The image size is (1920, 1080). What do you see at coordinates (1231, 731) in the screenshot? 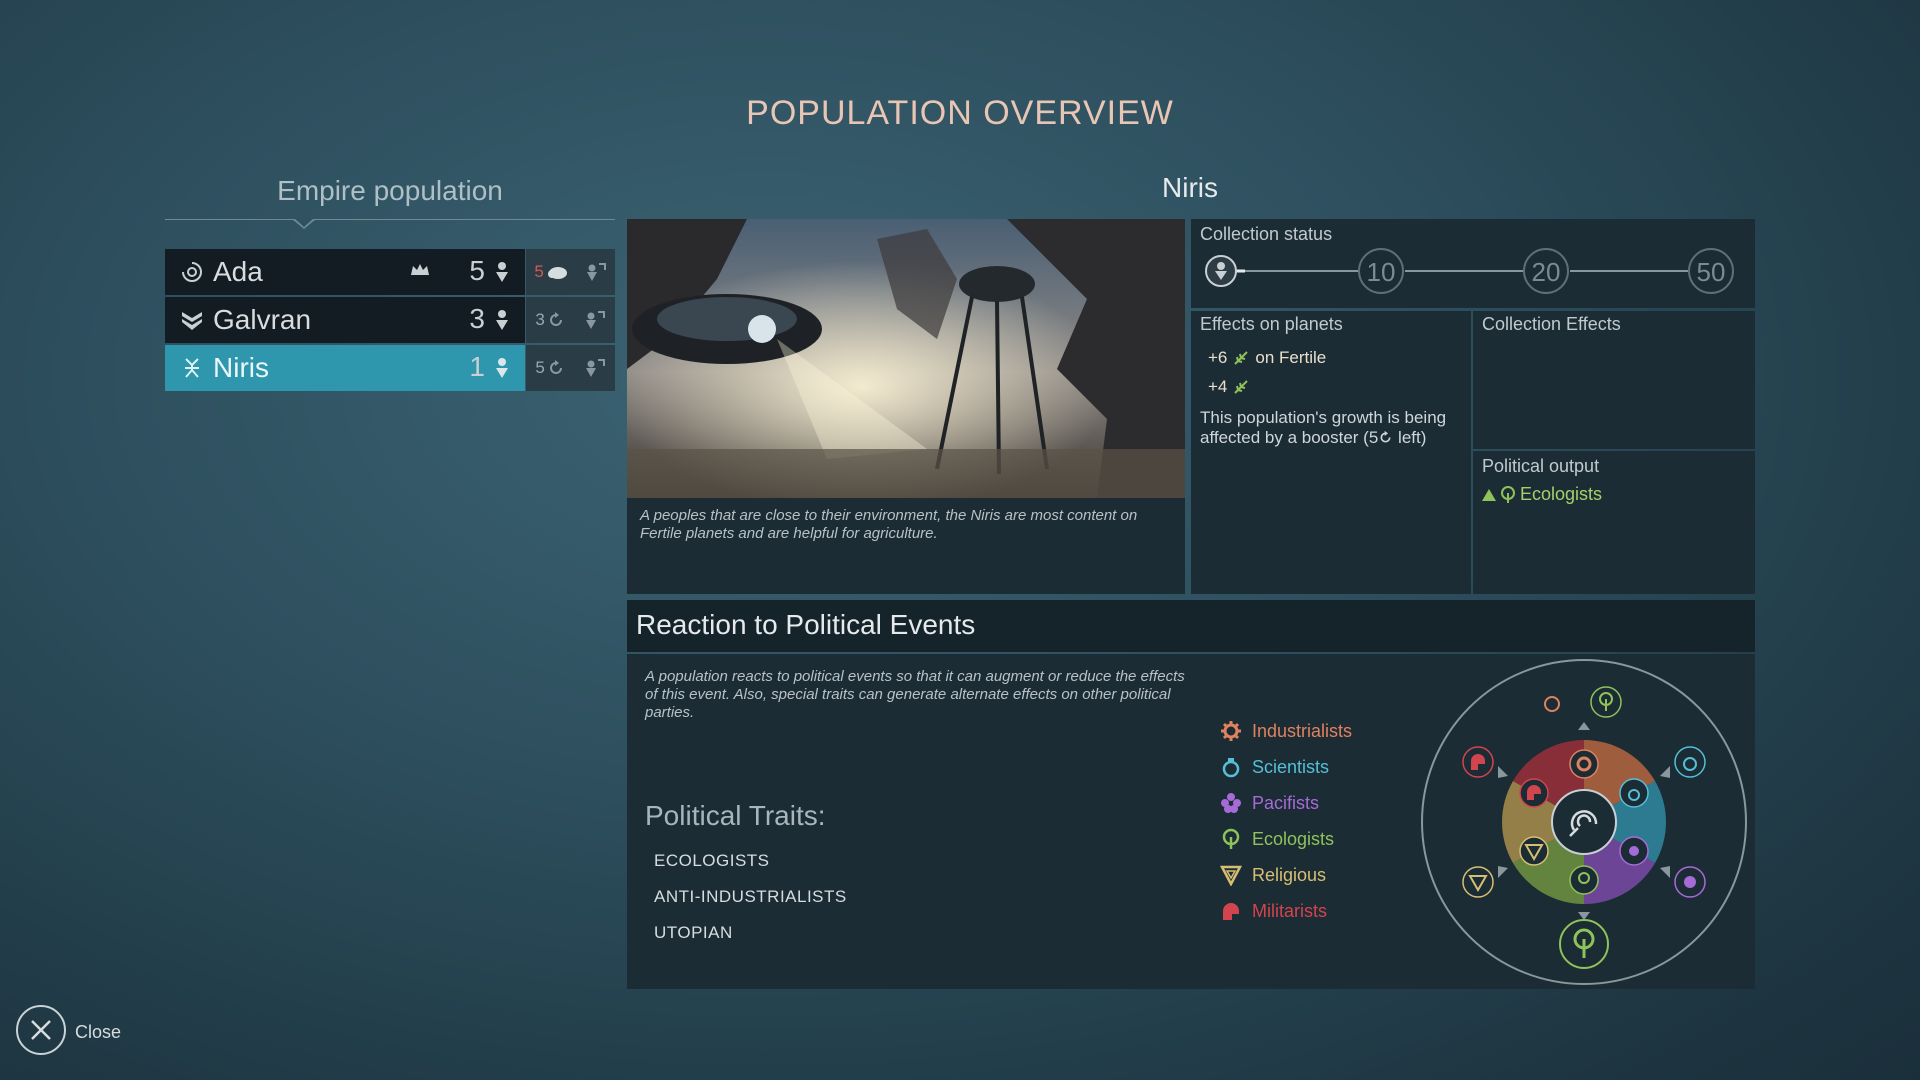
I see `gear-icon` at bounding box center [1231, 731].